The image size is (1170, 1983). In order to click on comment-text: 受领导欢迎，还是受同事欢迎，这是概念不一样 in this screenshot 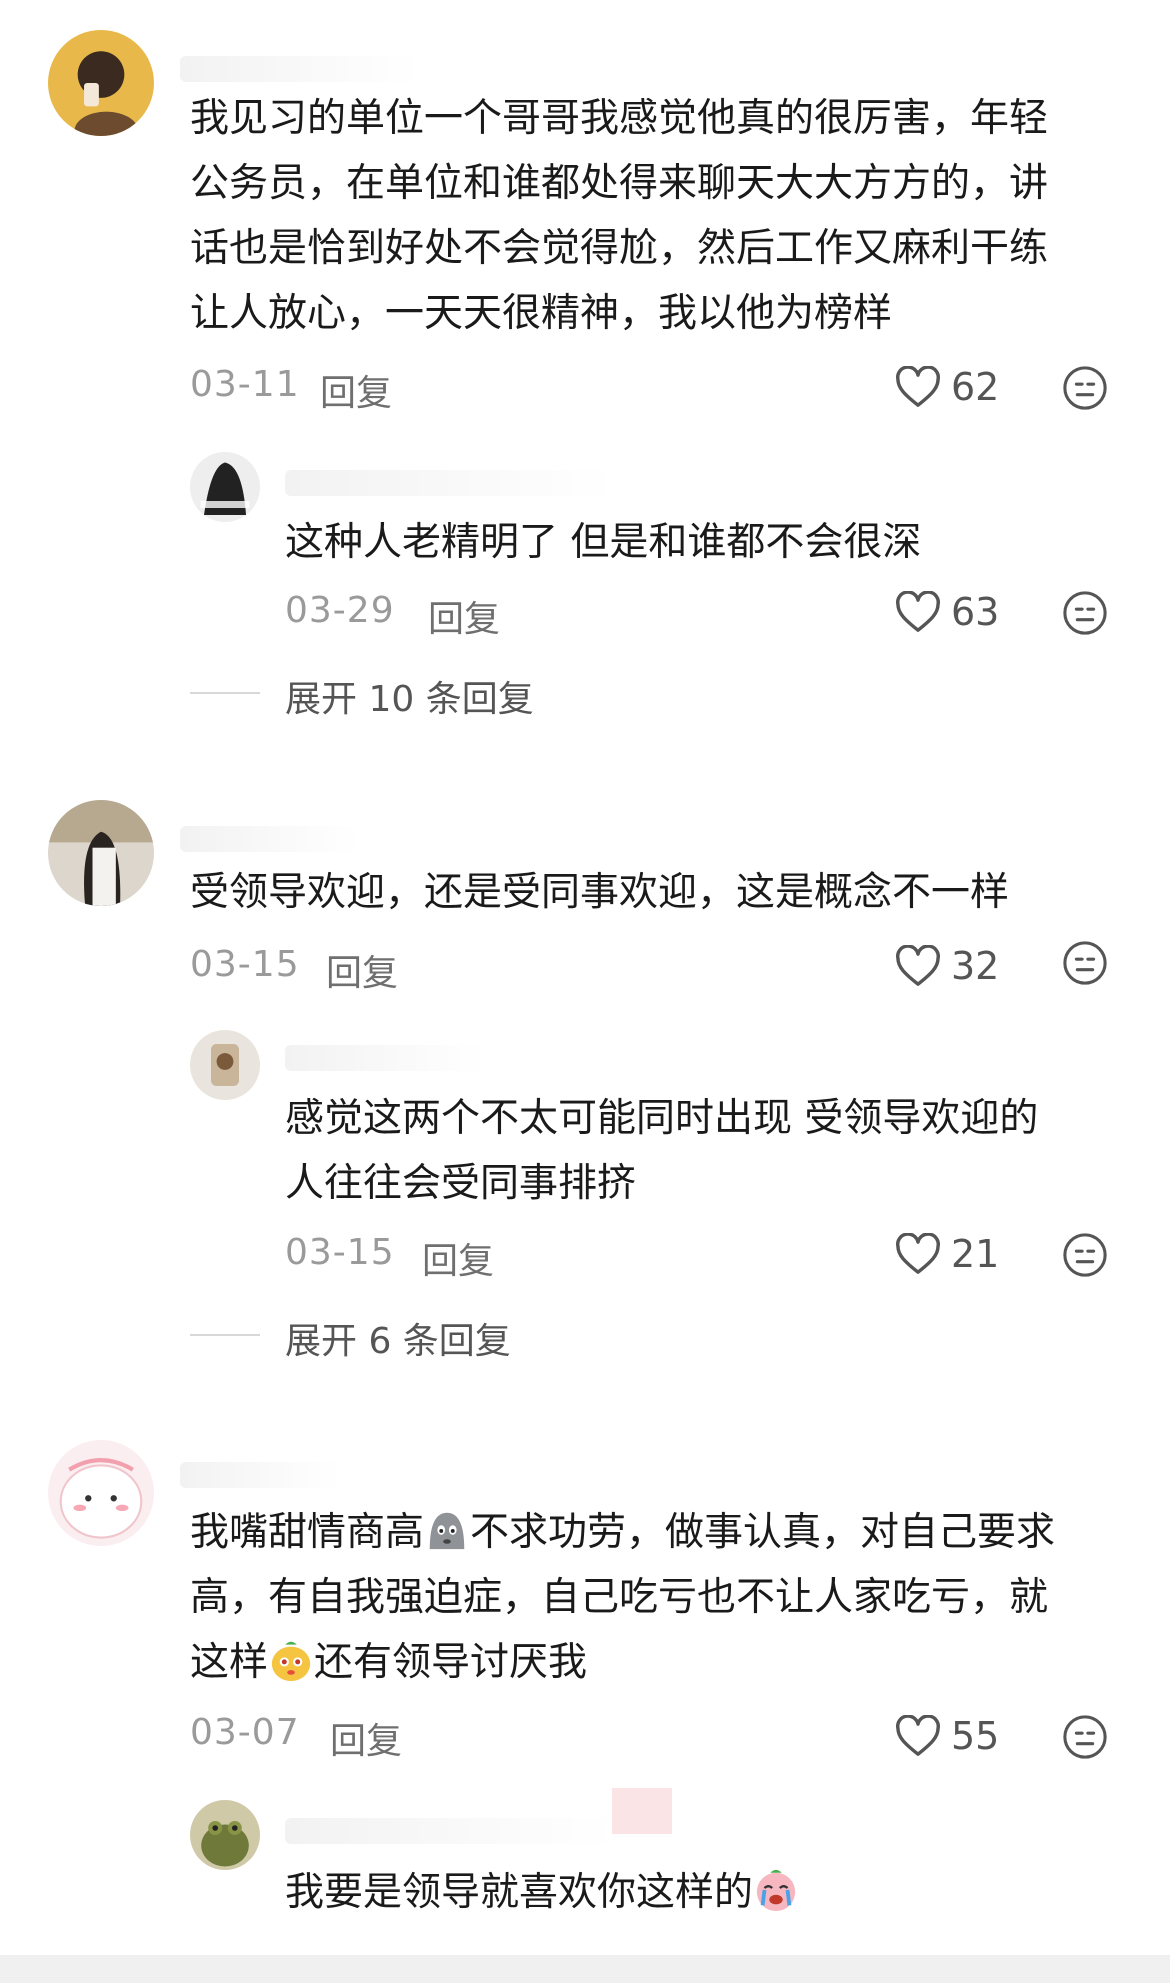, I will do `click(600, 892)`.